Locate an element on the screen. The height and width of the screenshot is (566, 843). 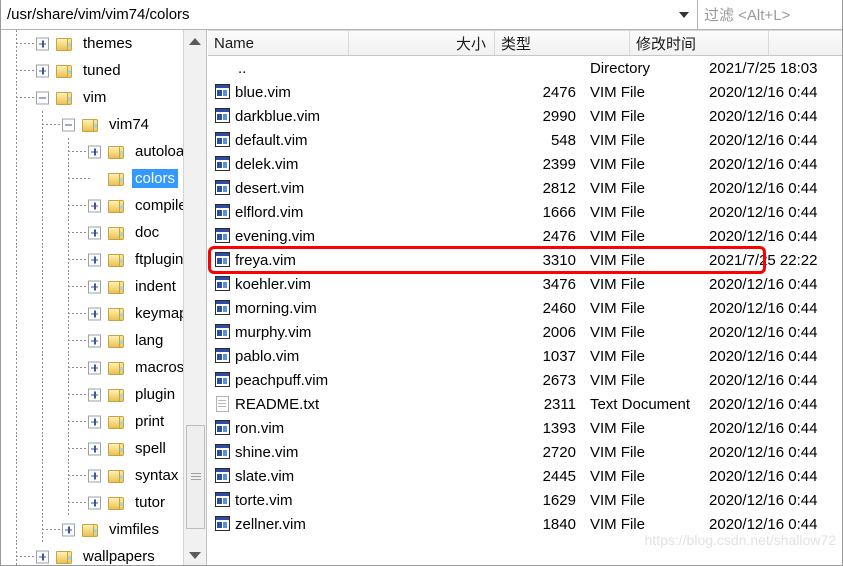
table-row: slate.vim 2445 VIM File 2020/12/16 0:44 is located at coordinates (525, 476).